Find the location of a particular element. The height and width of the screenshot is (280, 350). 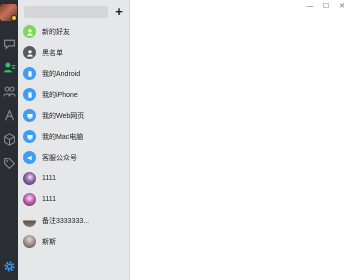

tag-nav-item is located at coordinates (9, 163).